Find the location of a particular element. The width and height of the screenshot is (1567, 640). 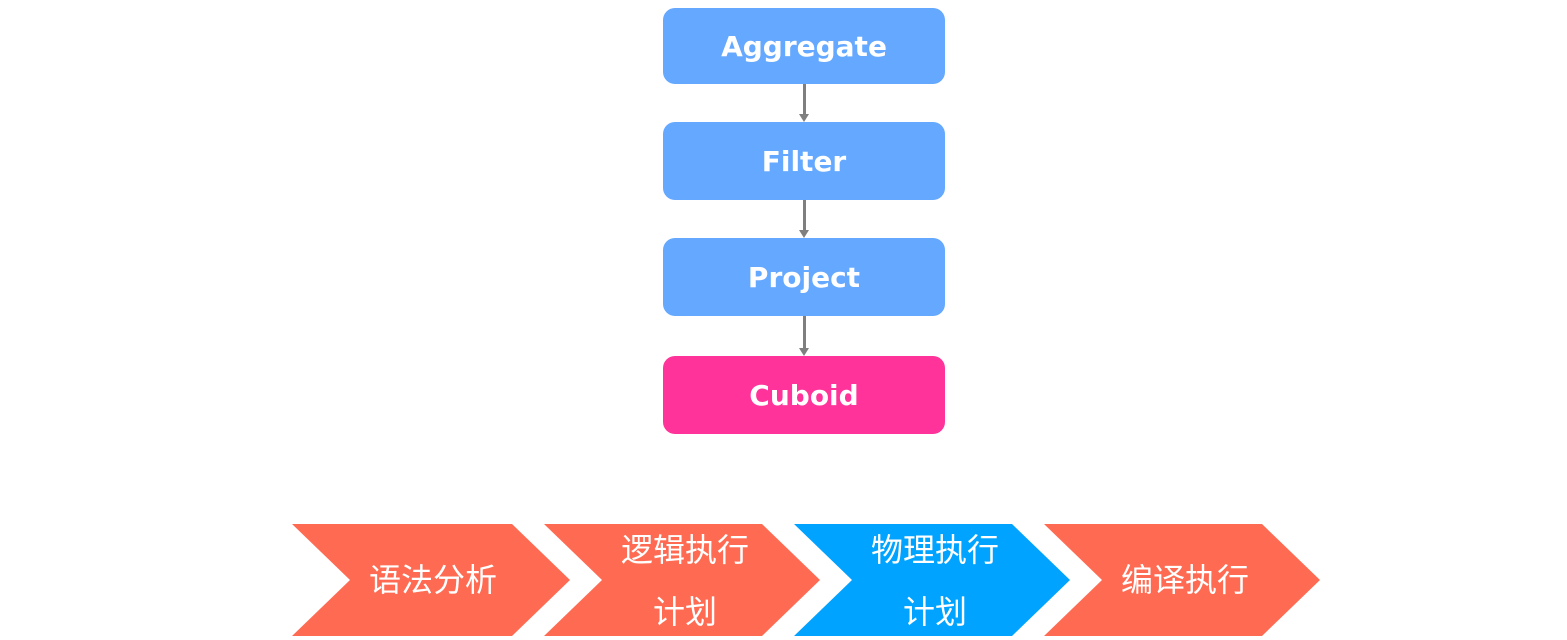

node-filter: Filter is located at coordinates (804, 161).